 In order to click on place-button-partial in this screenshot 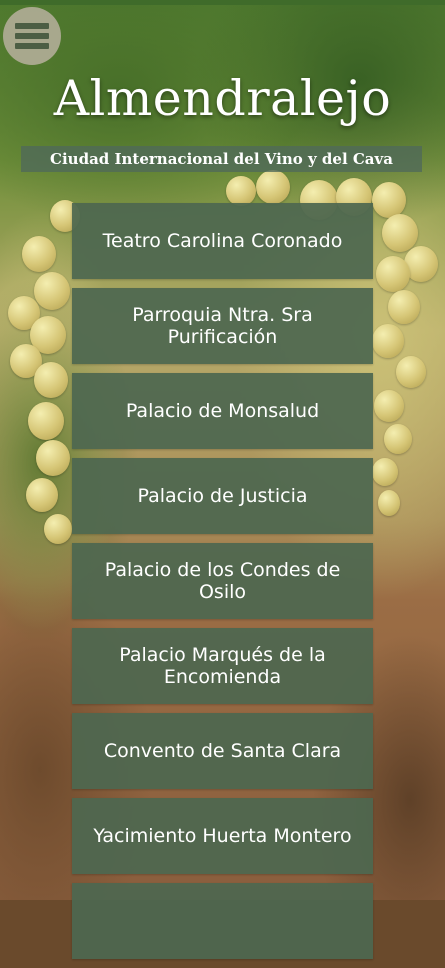, I will do `click(222, 921)`.